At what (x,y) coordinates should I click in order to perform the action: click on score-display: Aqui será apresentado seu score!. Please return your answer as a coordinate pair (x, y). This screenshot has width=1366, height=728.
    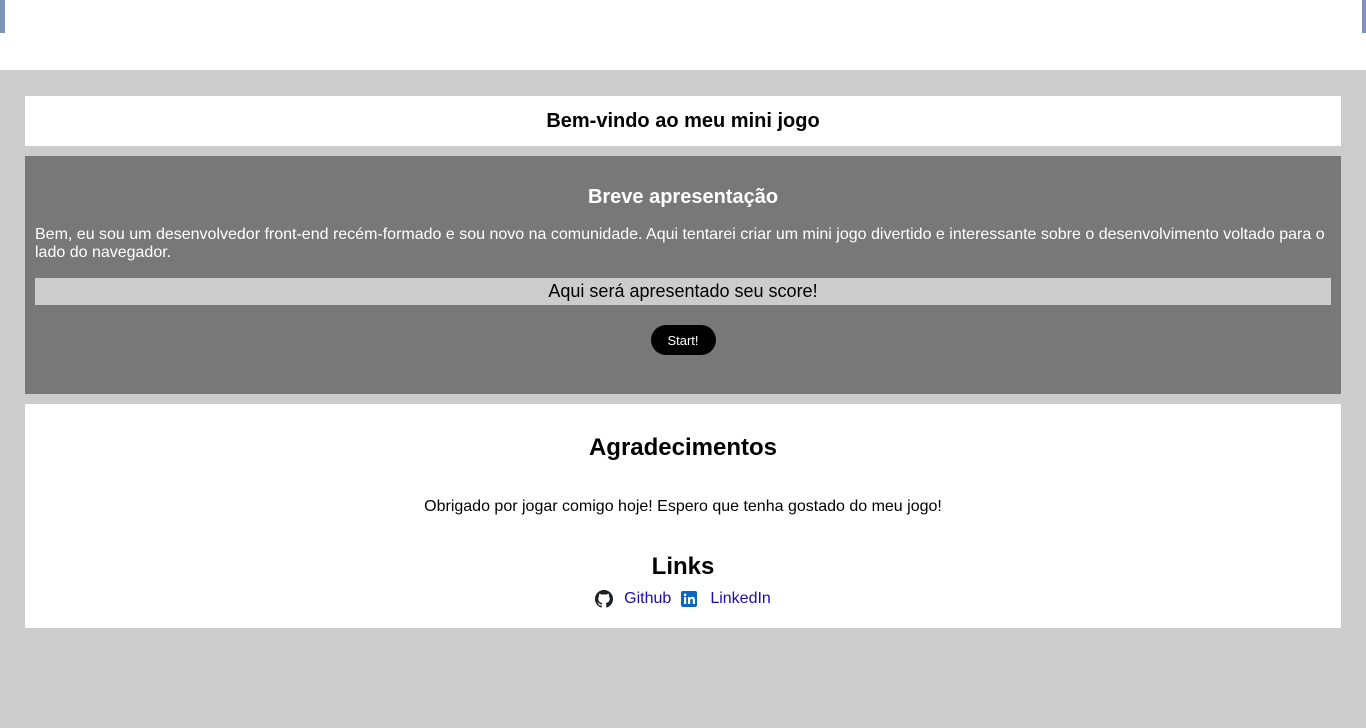
    Looking at the image, I should click on (683, 291).